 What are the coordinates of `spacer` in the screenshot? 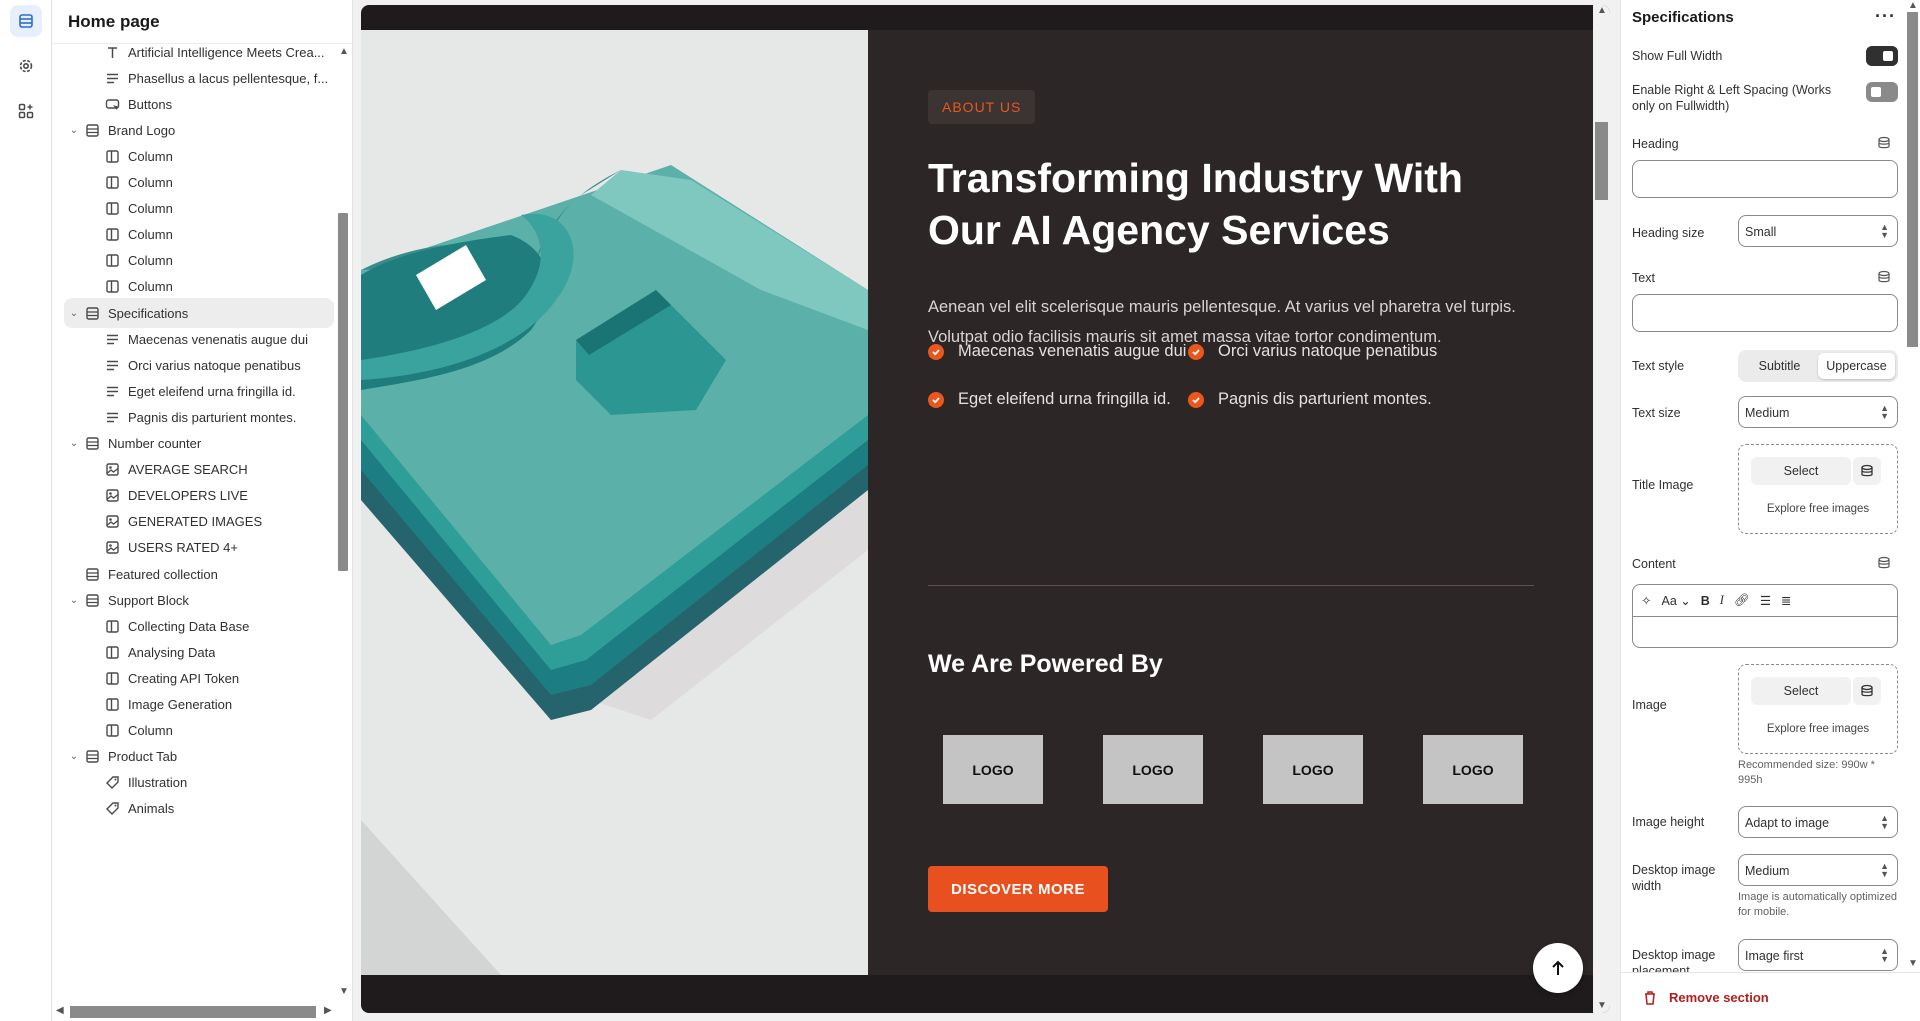 It's located at (74, 574).